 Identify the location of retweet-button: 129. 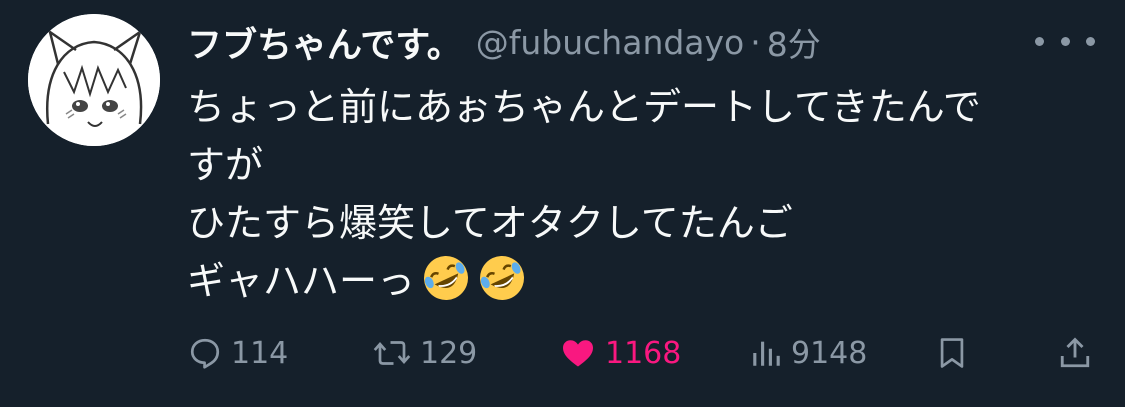
(424, 353).